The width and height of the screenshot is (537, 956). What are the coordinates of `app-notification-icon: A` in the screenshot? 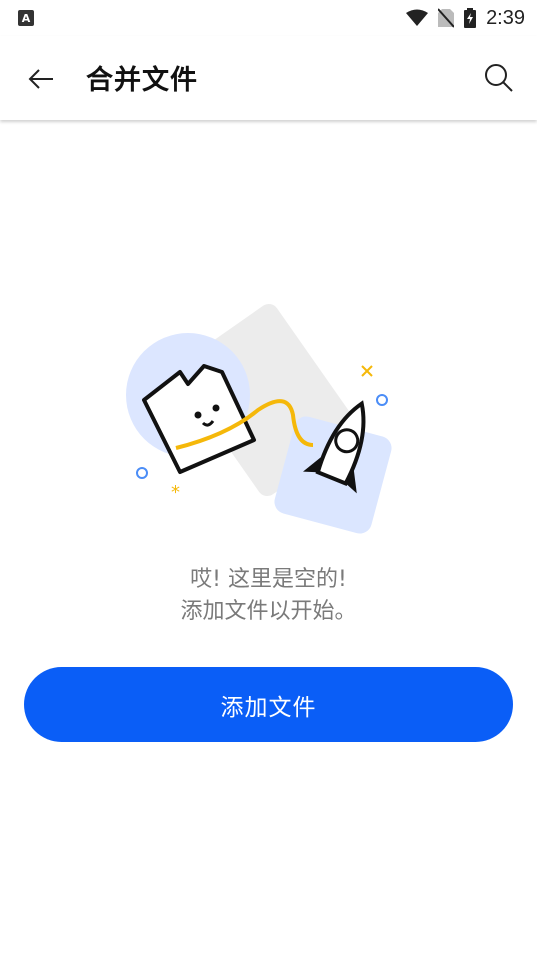 It's located at (26, 18).